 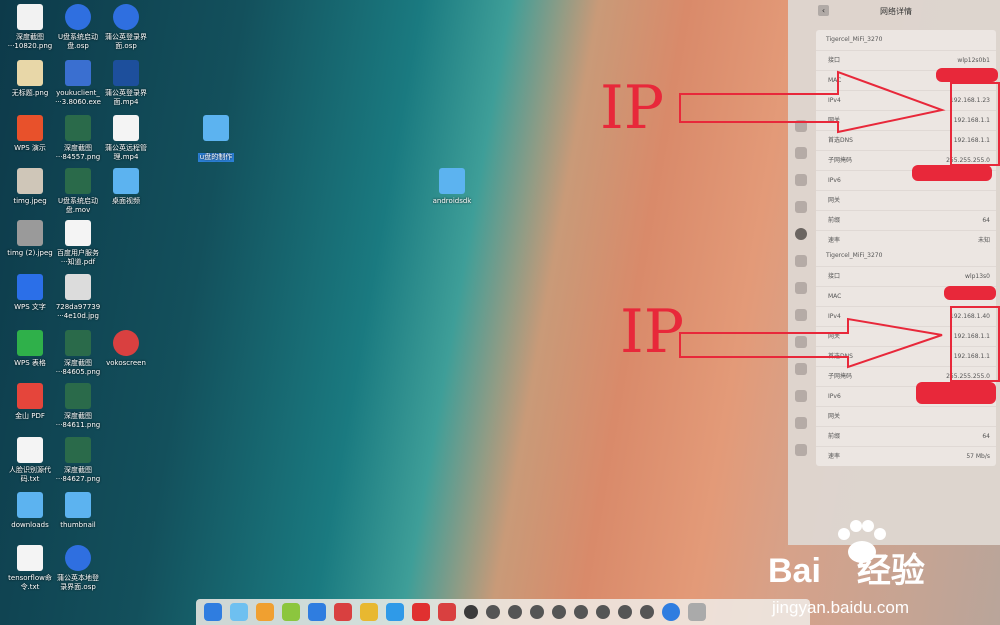 I want to click on desktop-icon-label: androidsdk, so click(x=452, y=201).